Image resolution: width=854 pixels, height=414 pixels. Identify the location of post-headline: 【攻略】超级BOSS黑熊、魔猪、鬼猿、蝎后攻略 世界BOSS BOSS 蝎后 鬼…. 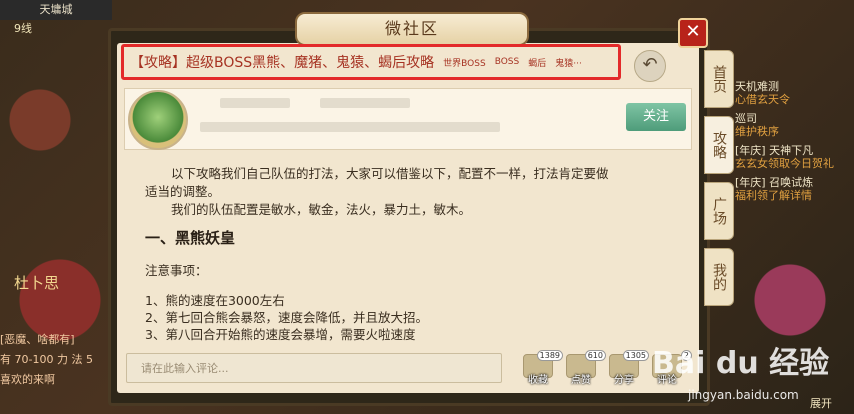
(371, 62).